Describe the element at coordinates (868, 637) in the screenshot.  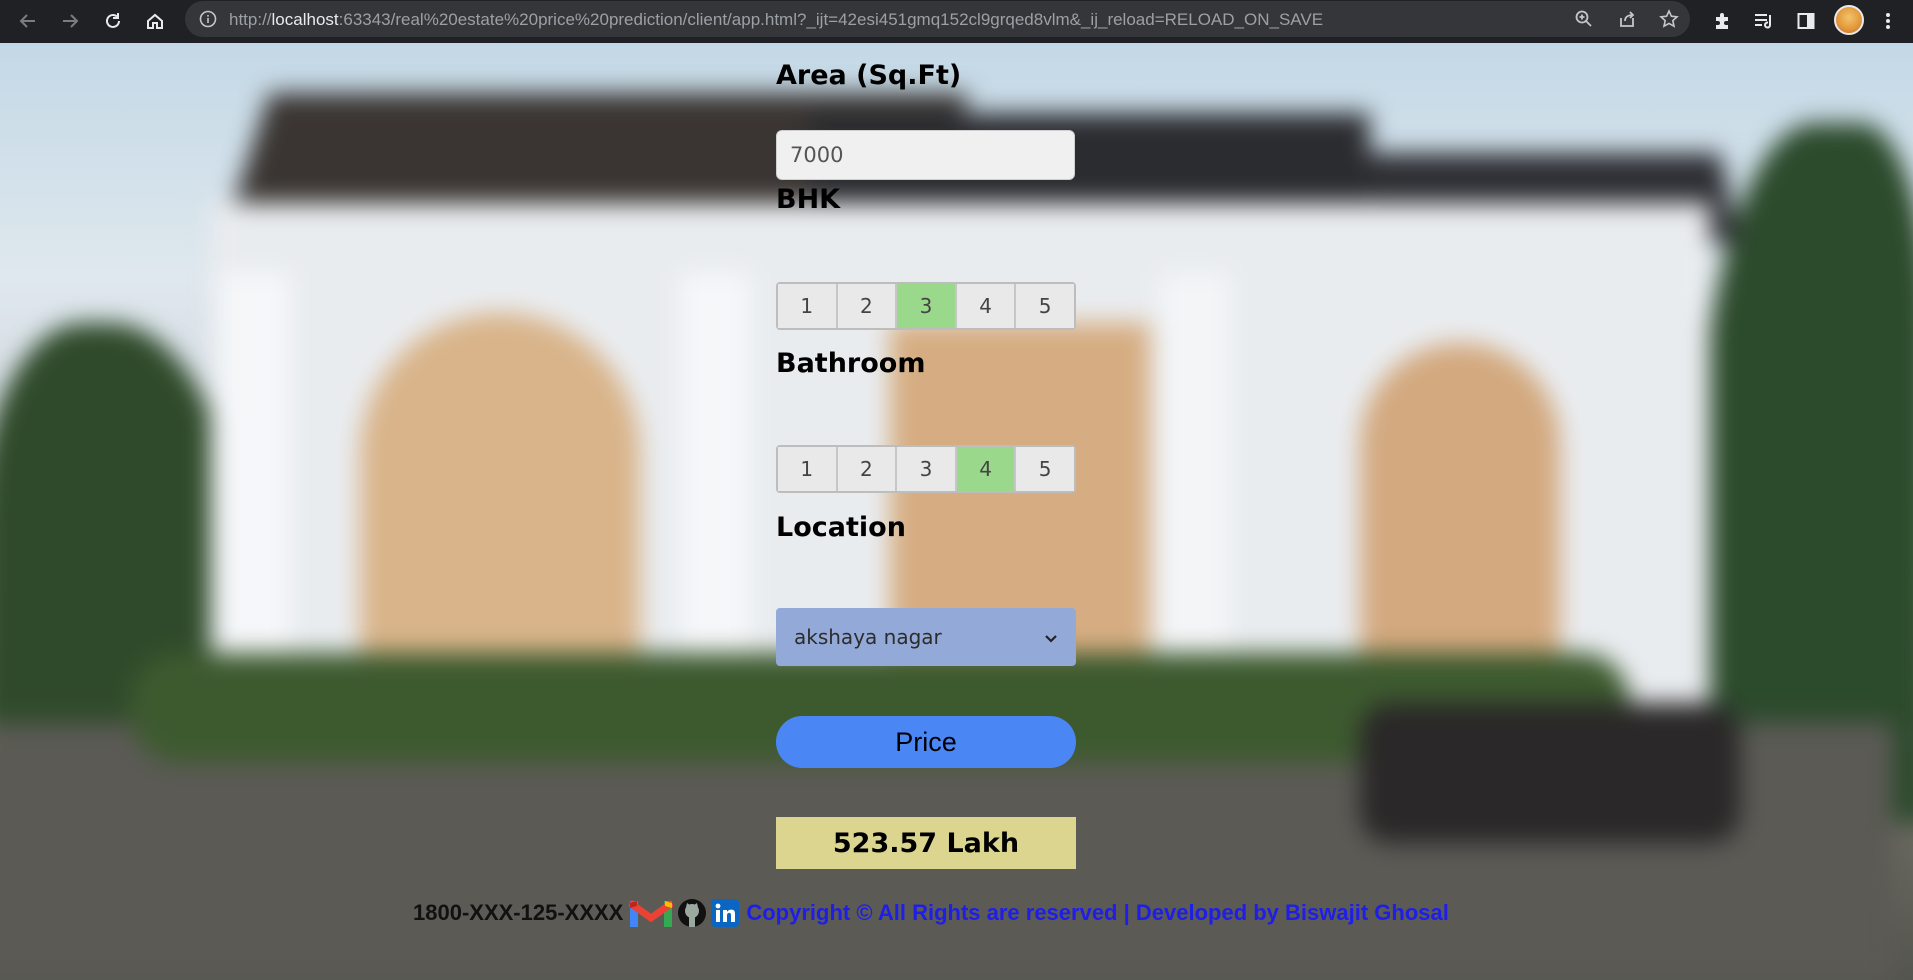
I see `location-value: akshaya nagar` at that location.